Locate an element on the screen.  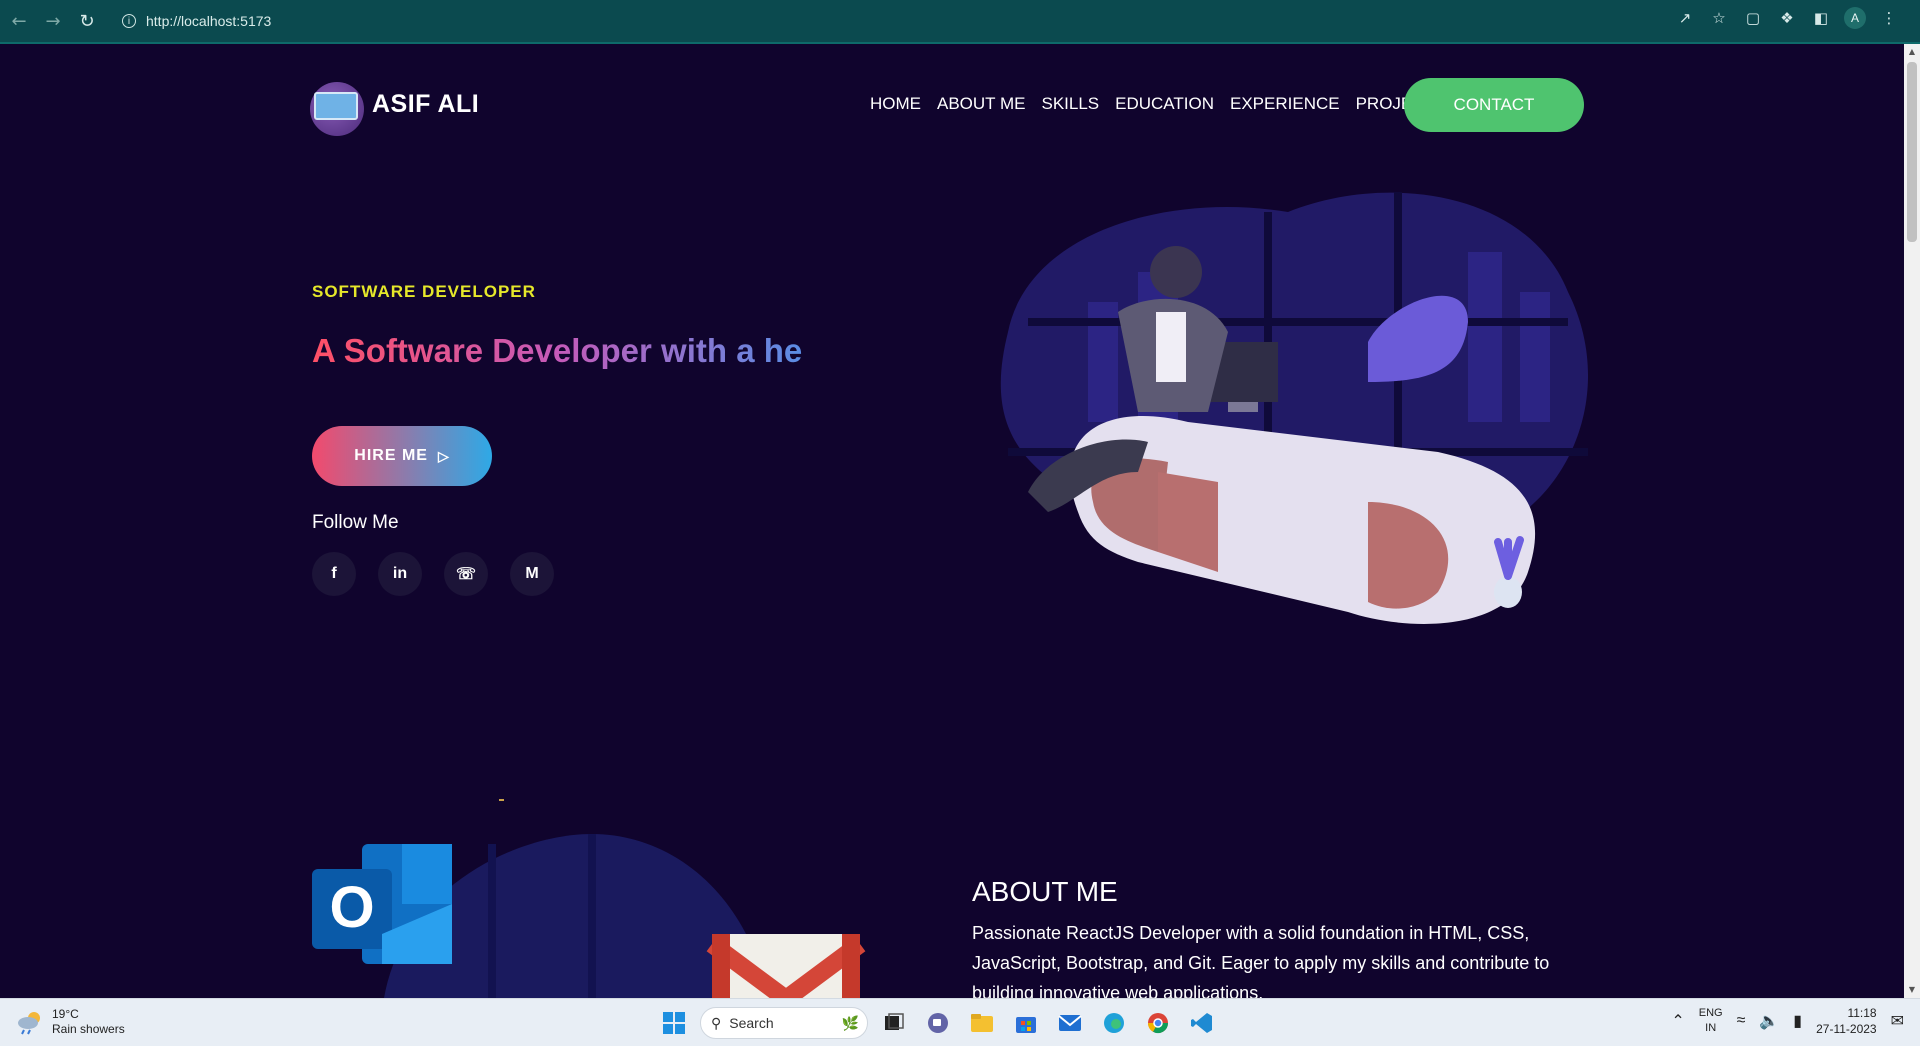
share-icon: ↗ is located at coordinates (1685, 18).